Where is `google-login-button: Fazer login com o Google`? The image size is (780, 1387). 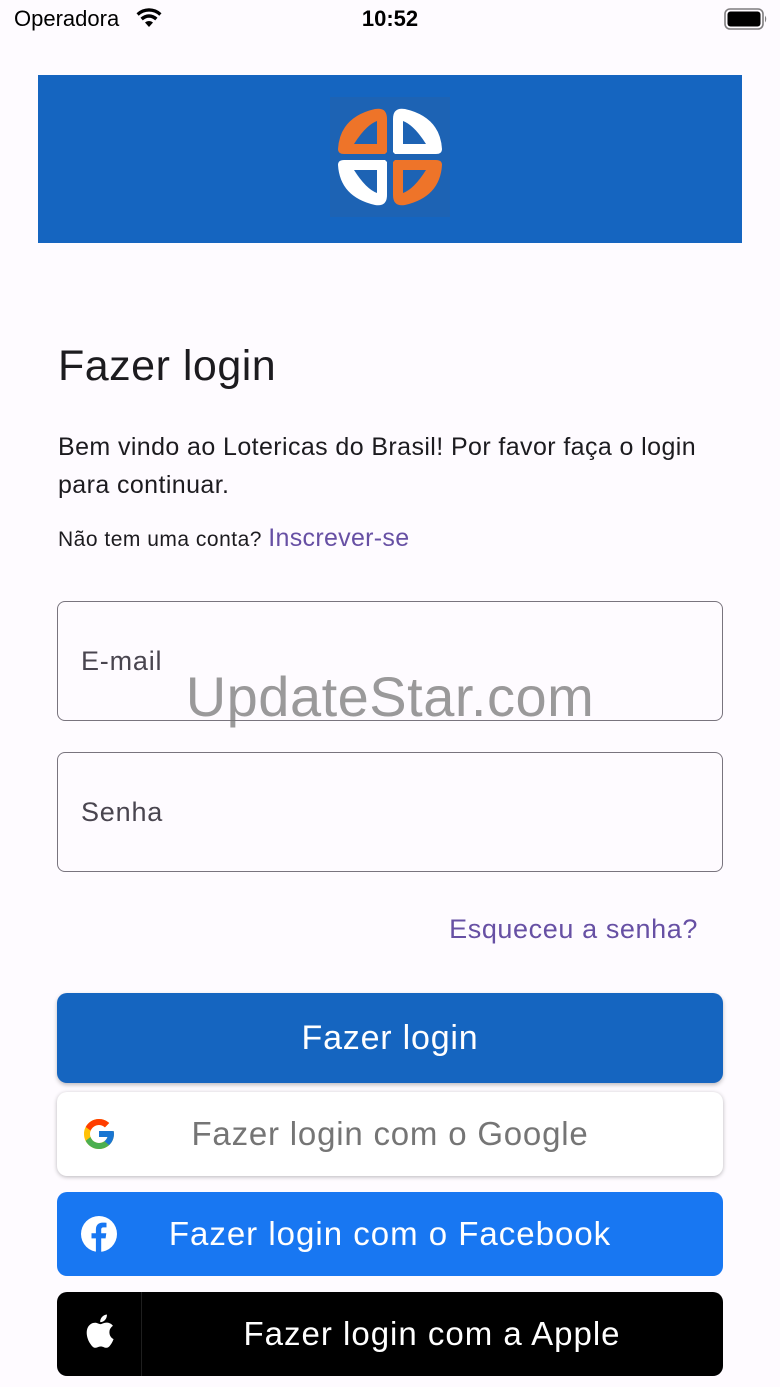 google-login-button: Fazer login com o Google is located at coordinates (390, 1134).